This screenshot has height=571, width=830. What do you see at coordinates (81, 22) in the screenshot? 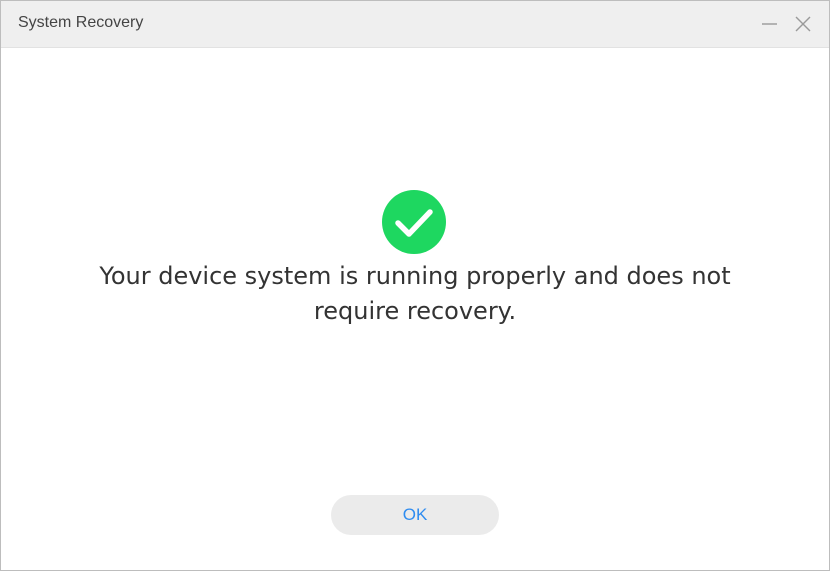
I see `window-title: System Recovery` at bounding box center [81, 22].